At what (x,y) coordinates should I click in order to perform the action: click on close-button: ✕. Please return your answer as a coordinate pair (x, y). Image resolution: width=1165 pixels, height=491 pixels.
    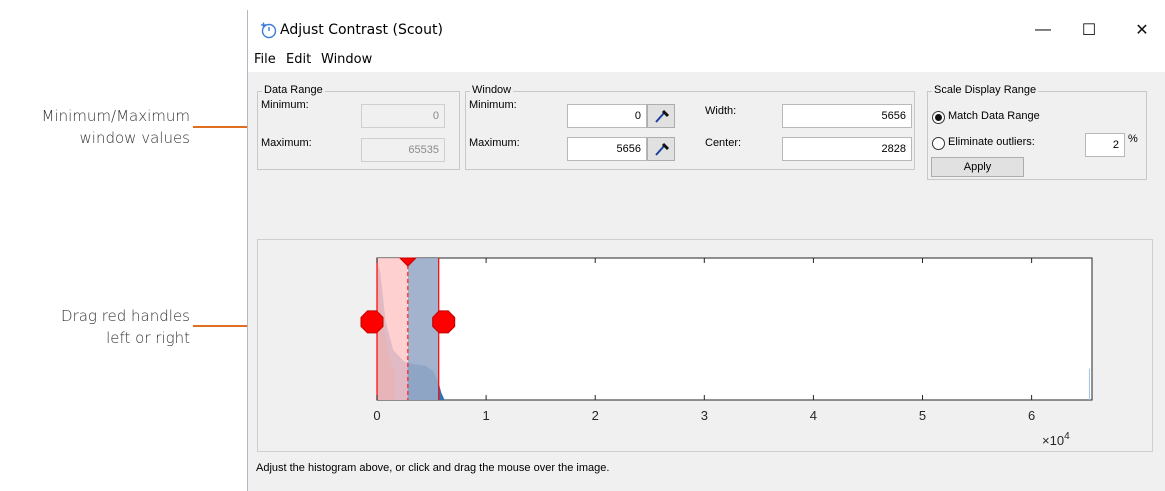
    Looking at the image, I should click on (1142, 30).